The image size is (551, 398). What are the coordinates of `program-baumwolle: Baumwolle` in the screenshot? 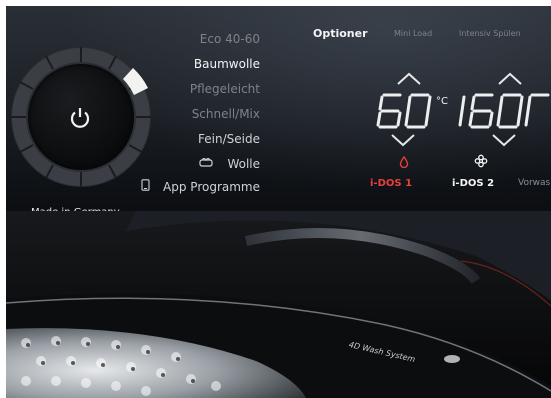 It's located at (227, 64).